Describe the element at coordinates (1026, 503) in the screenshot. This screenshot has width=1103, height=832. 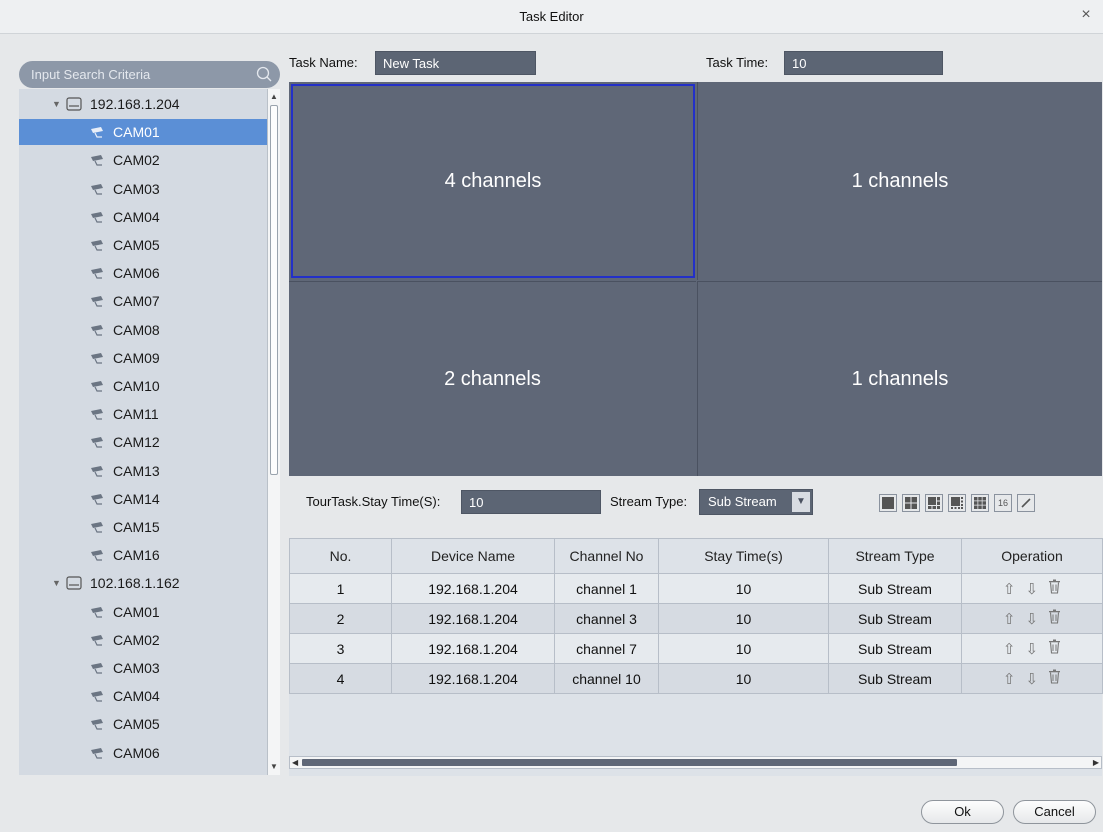
I see `edit-layout-icon` at that location.